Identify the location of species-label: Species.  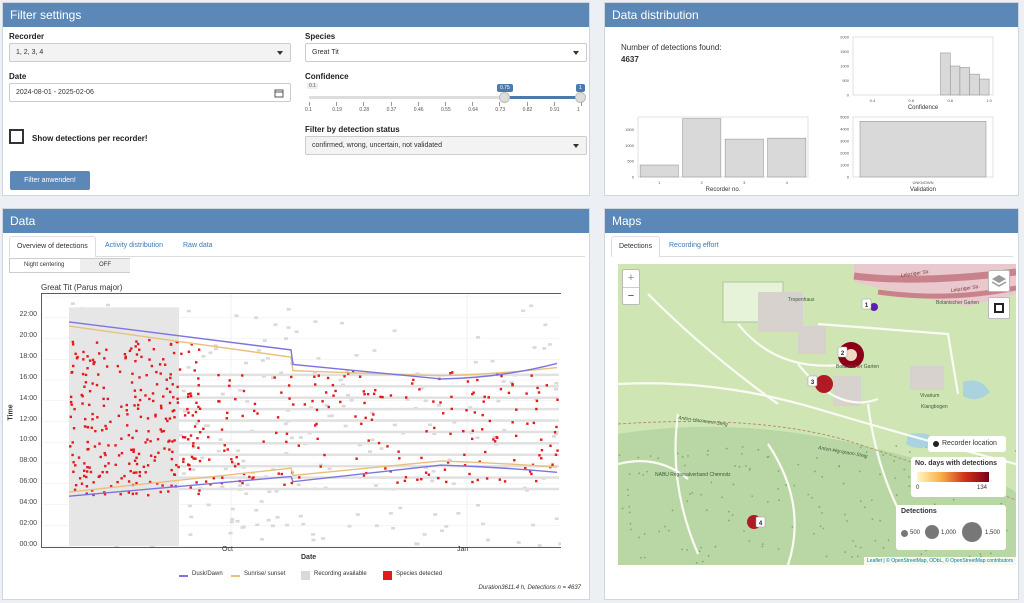
(320, 36).